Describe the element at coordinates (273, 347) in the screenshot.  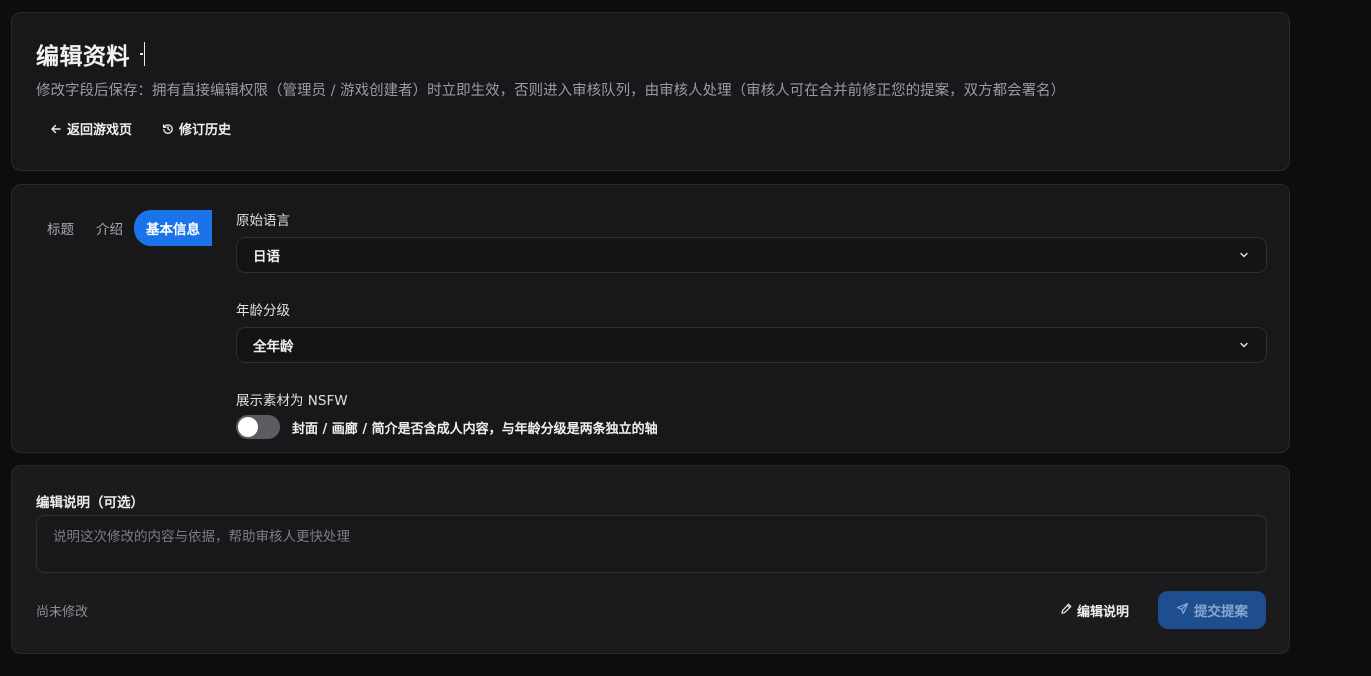
I see `age-rating-value: 全年龄` at that location.